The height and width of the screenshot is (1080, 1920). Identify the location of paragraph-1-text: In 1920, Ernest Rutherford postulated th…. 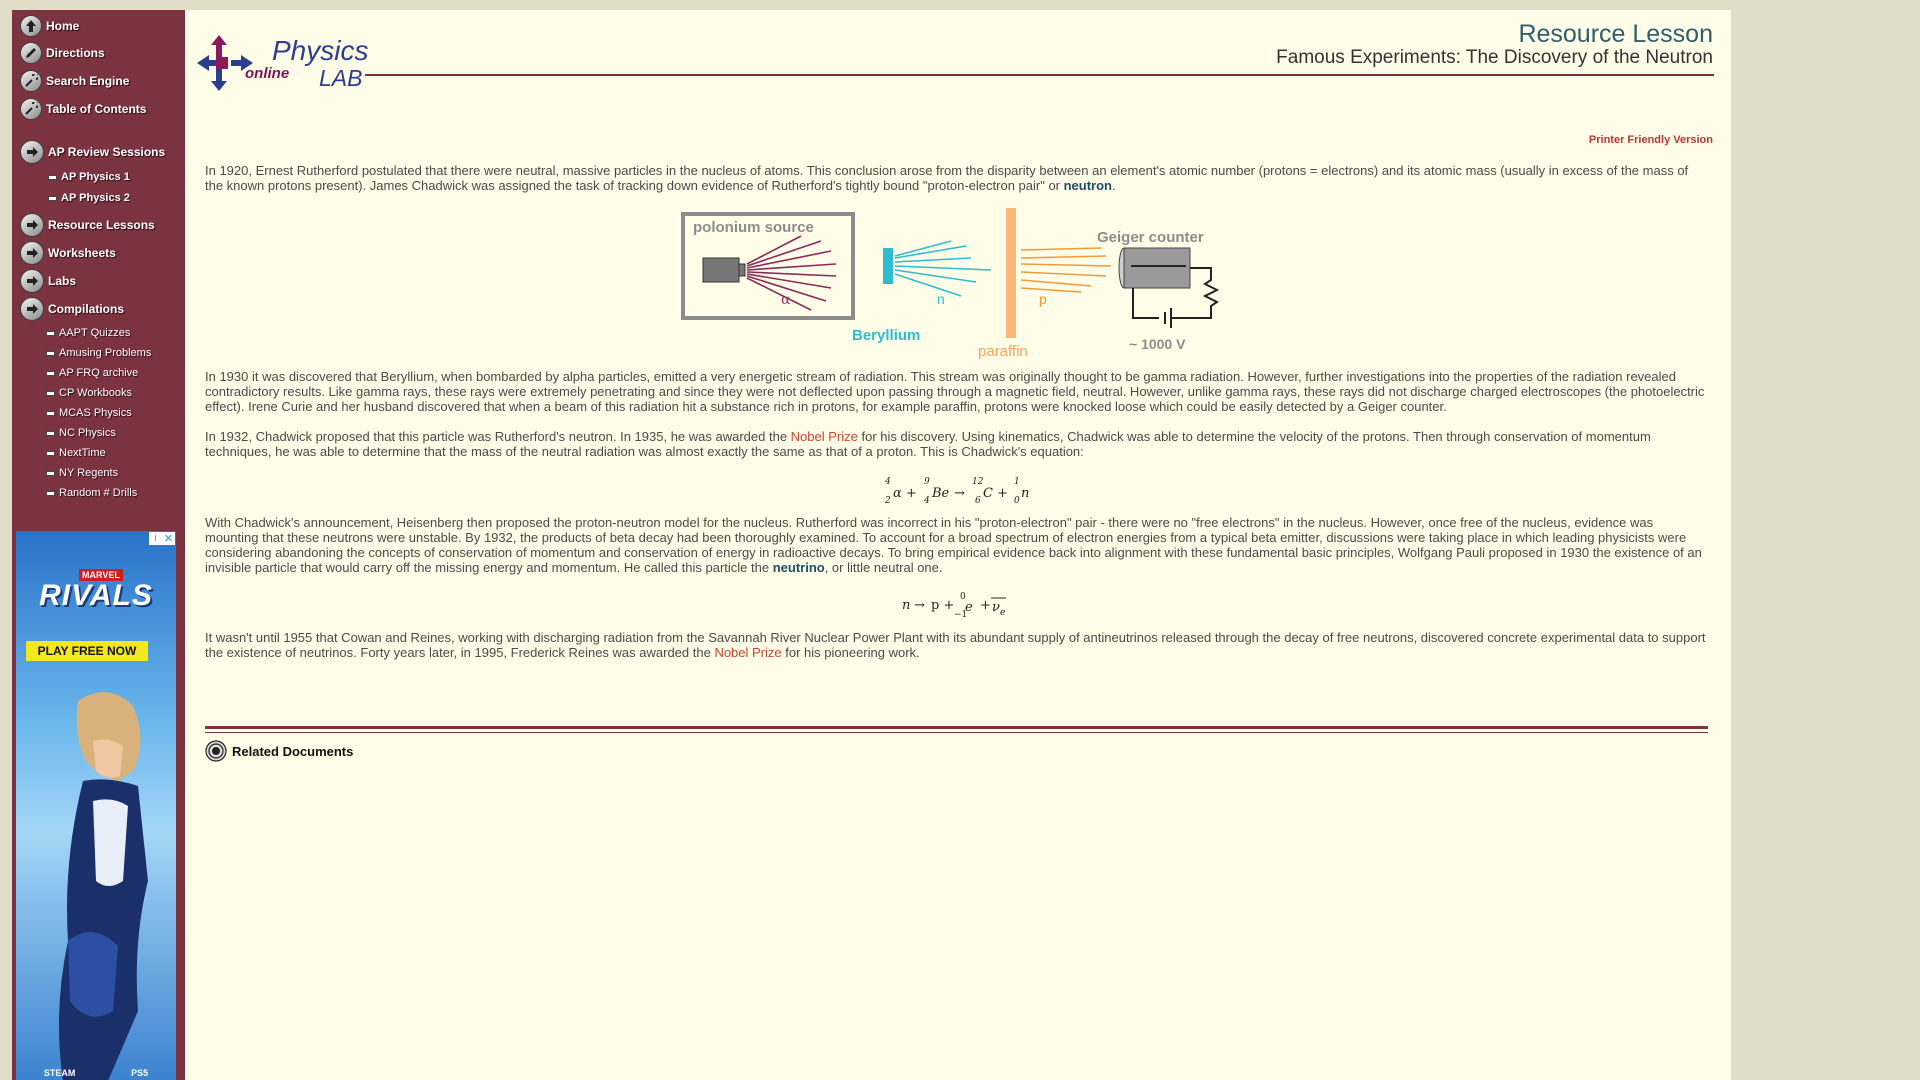
(947, 178).